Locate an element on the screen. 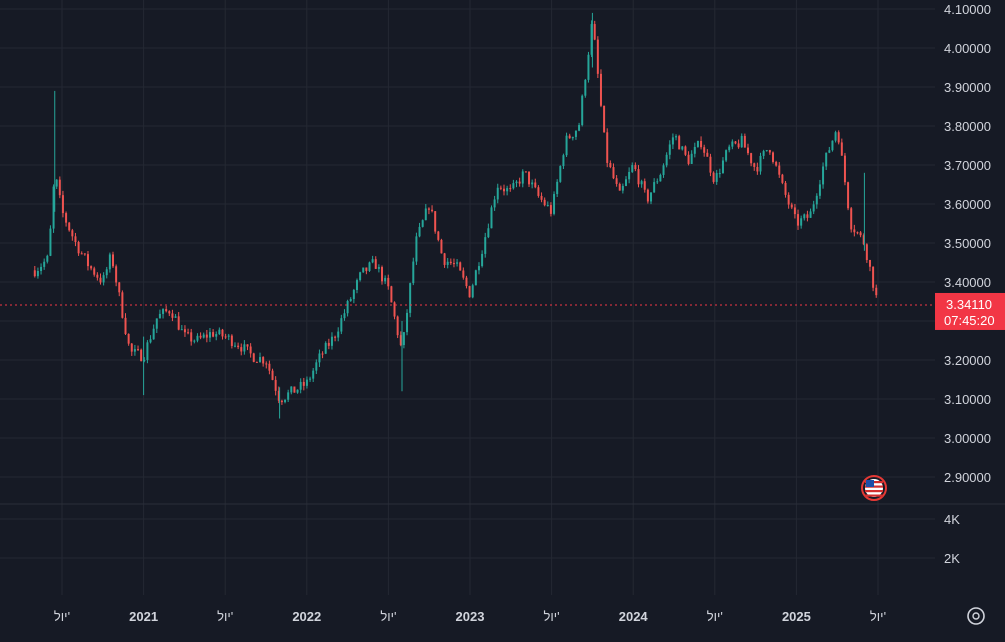 This screenshot has width=1005, height=642. flag-stripe is located at coordinates (874, 495).